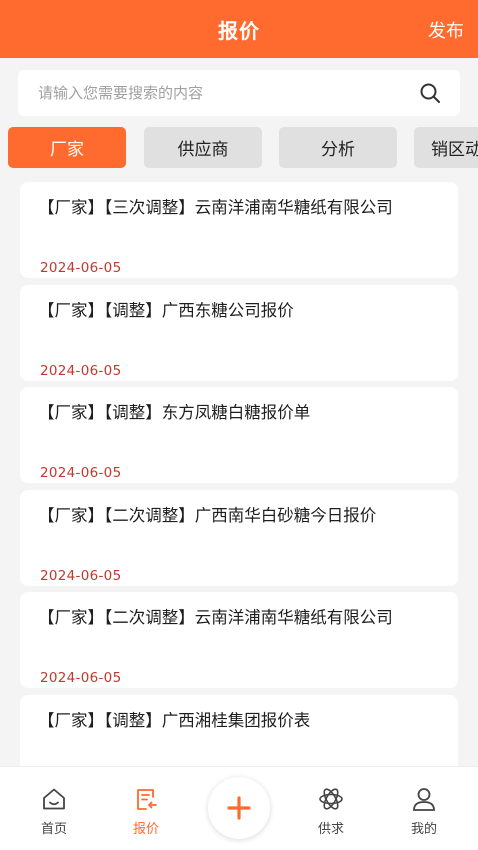  What do you see at coordinates (54, 799) in the screenshot?
I see `home-icon` at bounding box center [54, 799].